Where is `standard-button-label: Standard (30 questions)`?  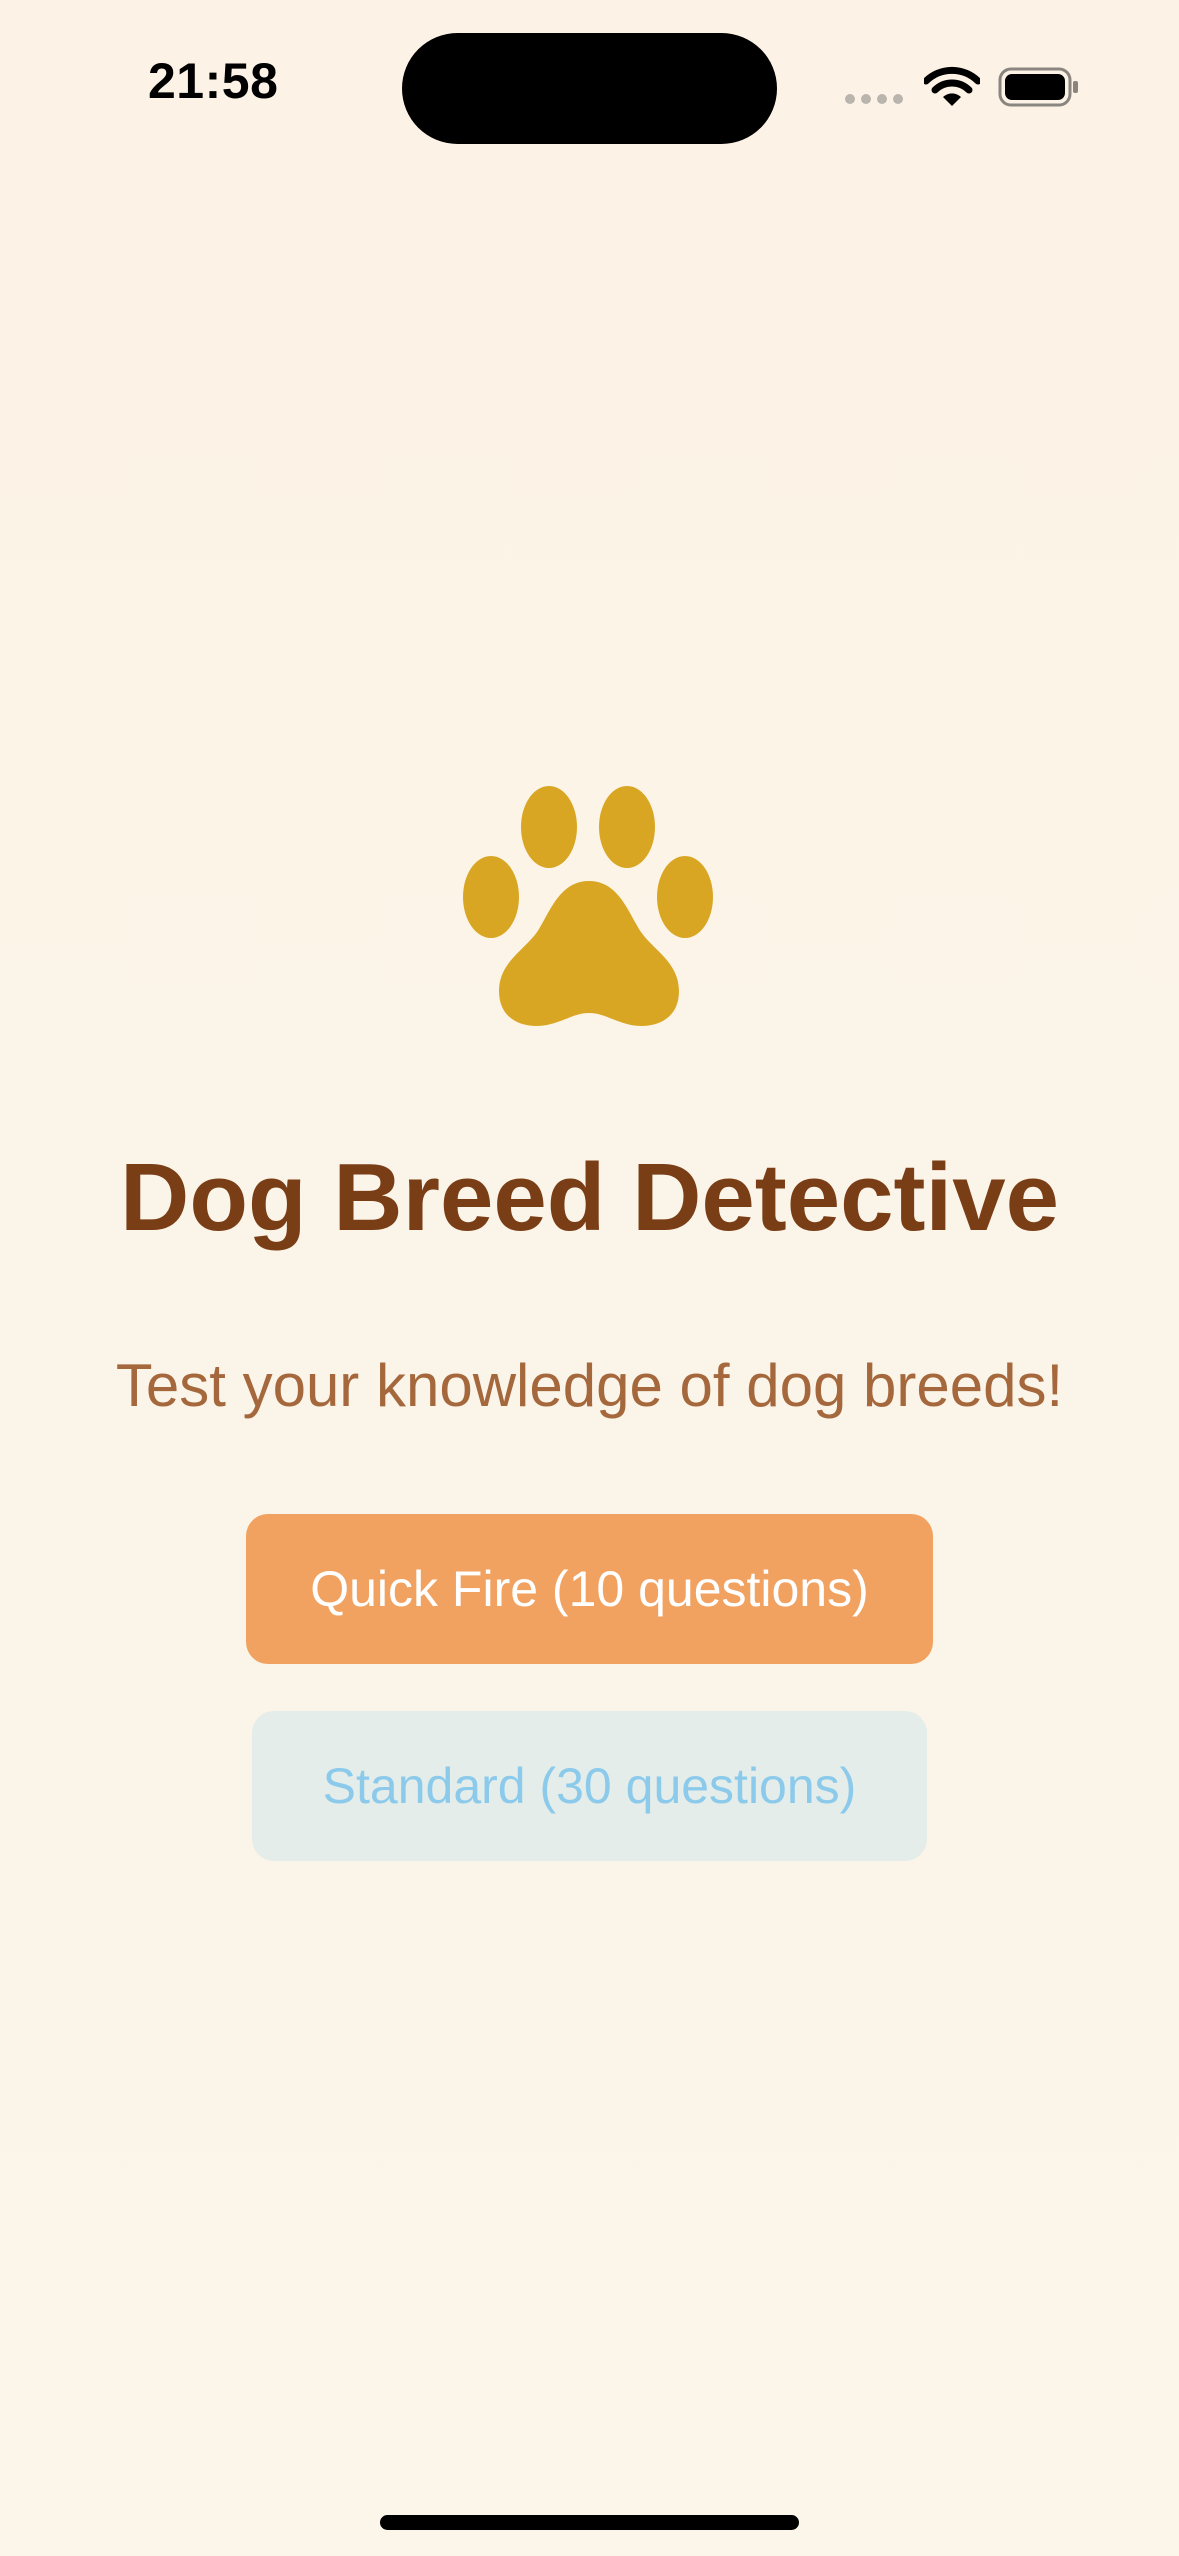
standard-button-label: Standard (30 questions) is located at coordinates (589, 1786).